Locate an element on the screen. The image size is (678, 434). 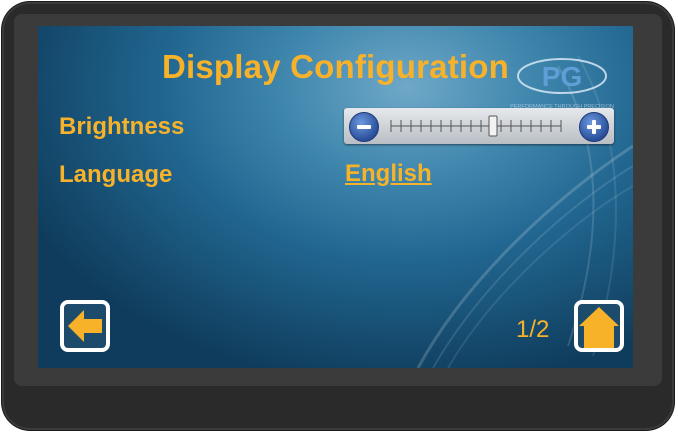
slider-thumb is located at coordinates (493, 126).